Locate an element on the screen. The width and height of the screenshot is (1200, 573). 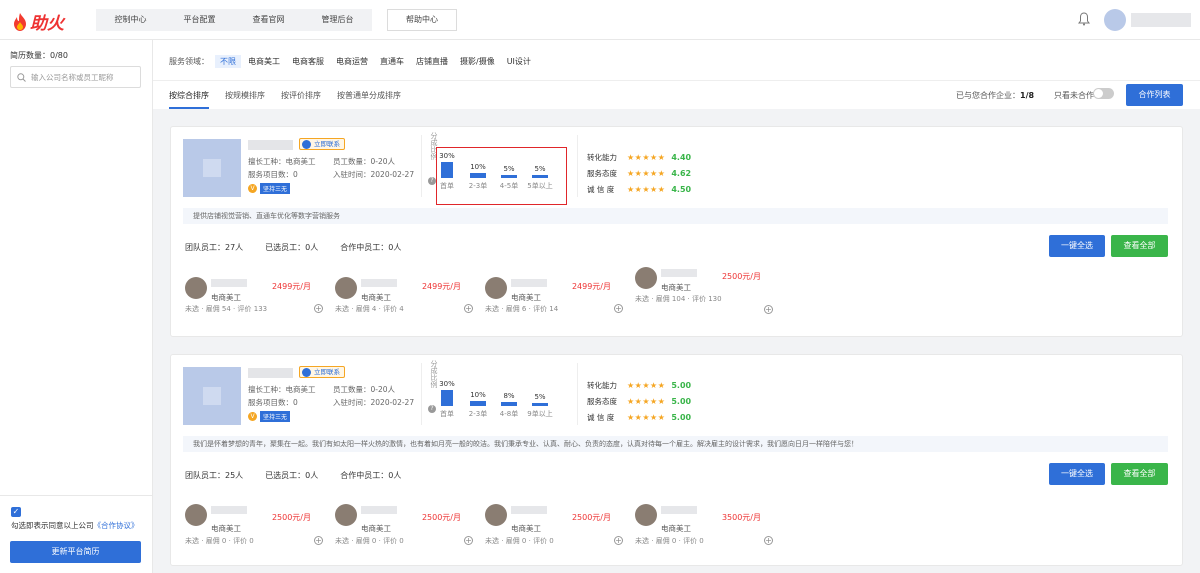
search-input is located at coordinates (81, 77).